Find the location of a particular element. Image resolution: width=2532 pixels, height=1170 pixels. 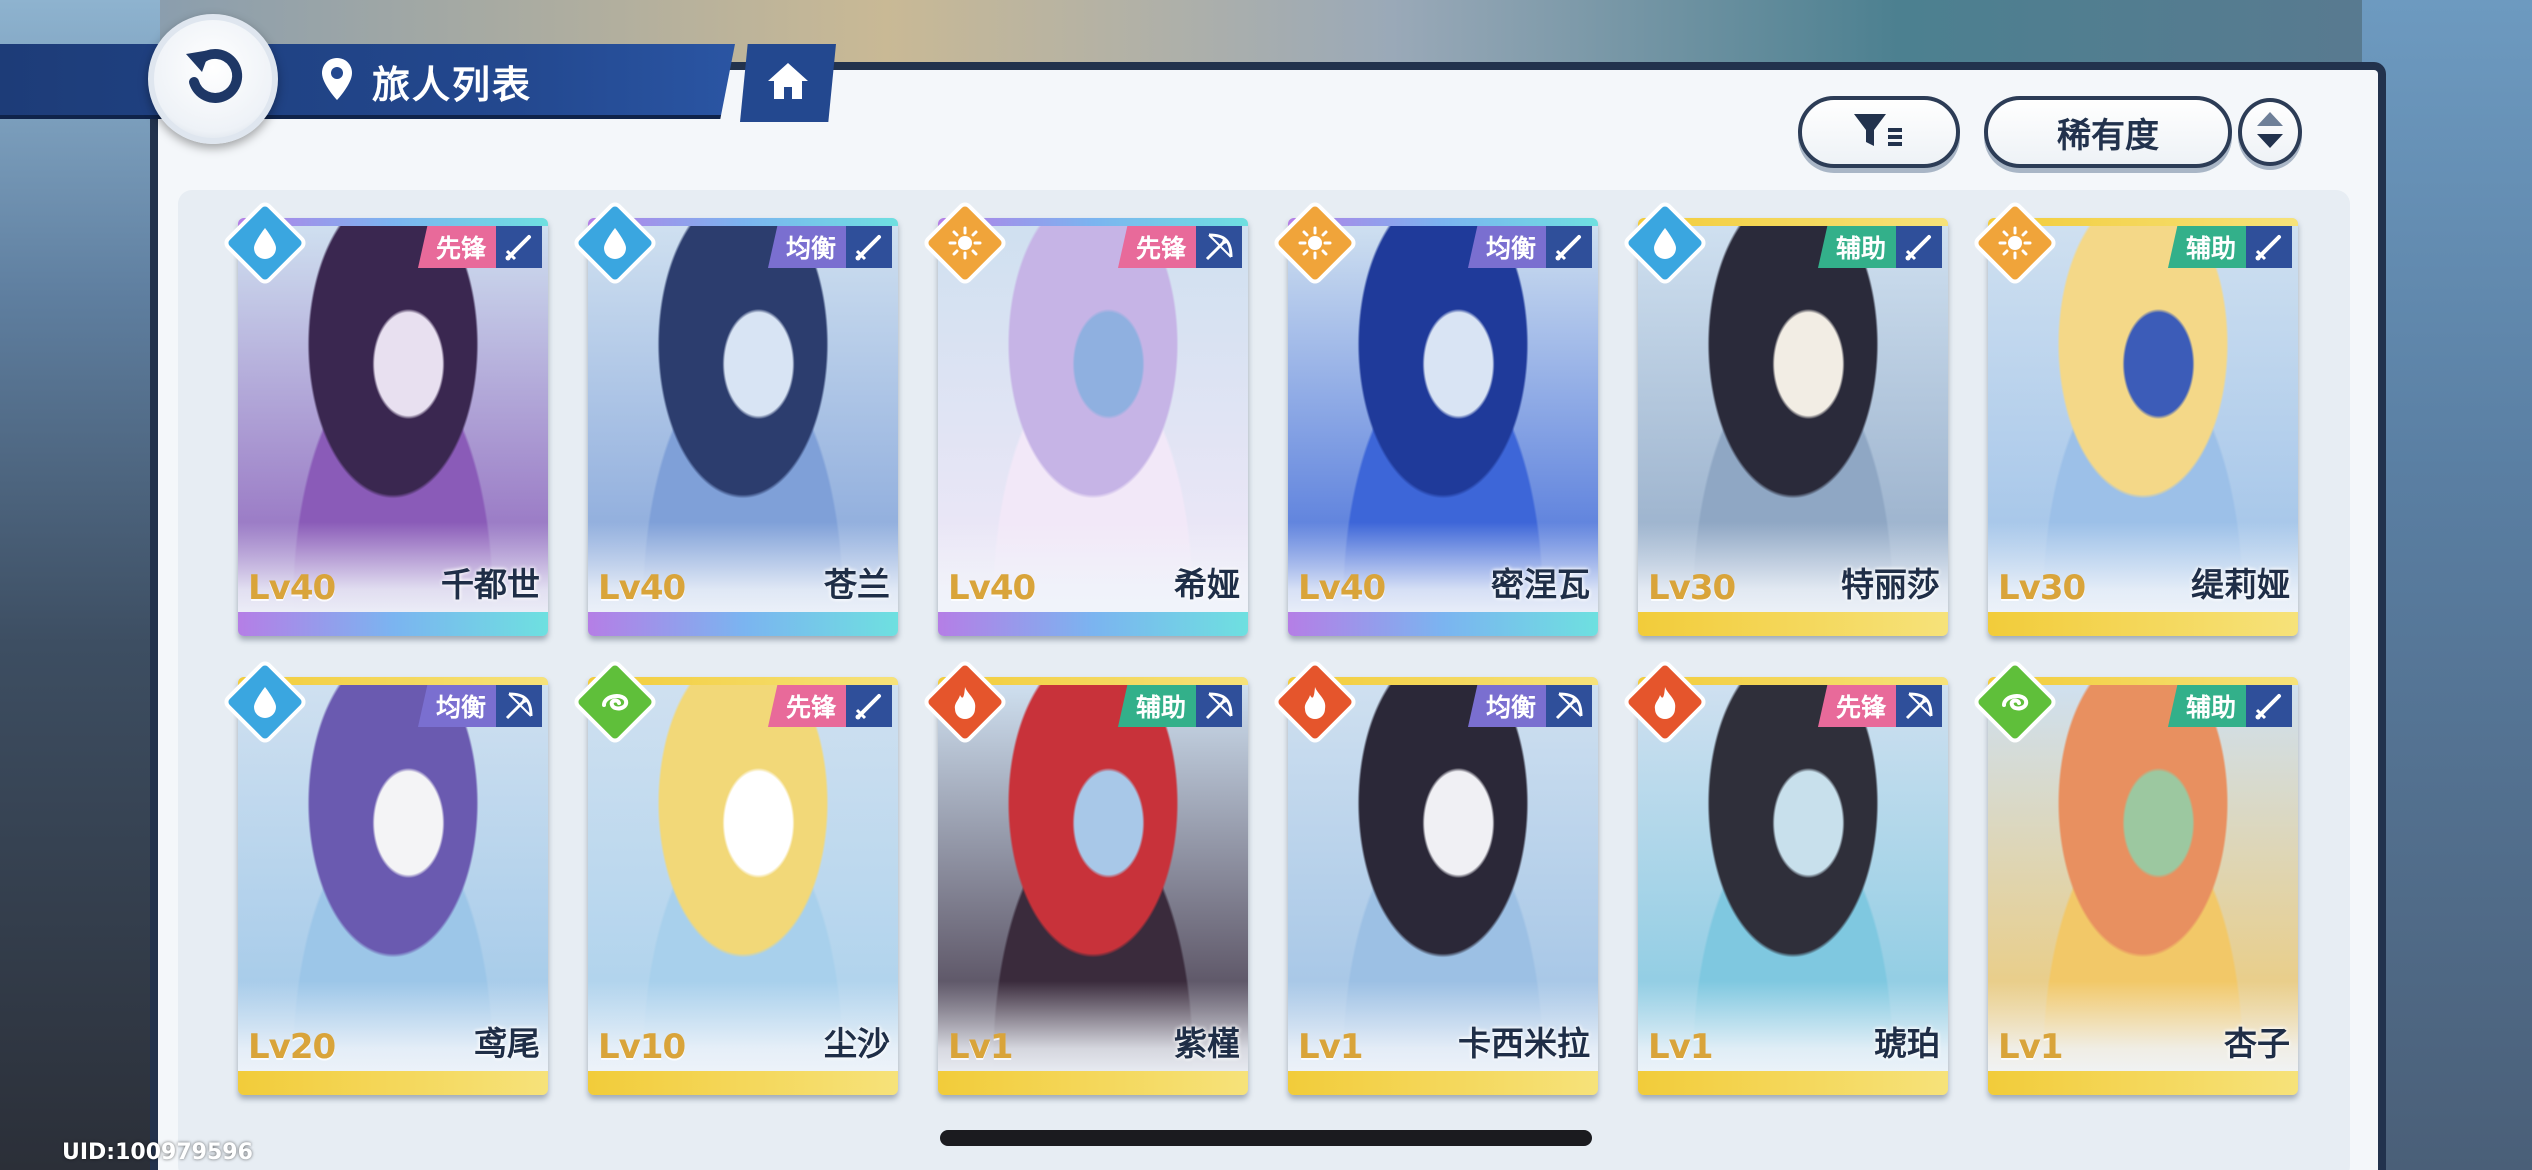

sort-order-toggle is located at coordinates (2270, 132).